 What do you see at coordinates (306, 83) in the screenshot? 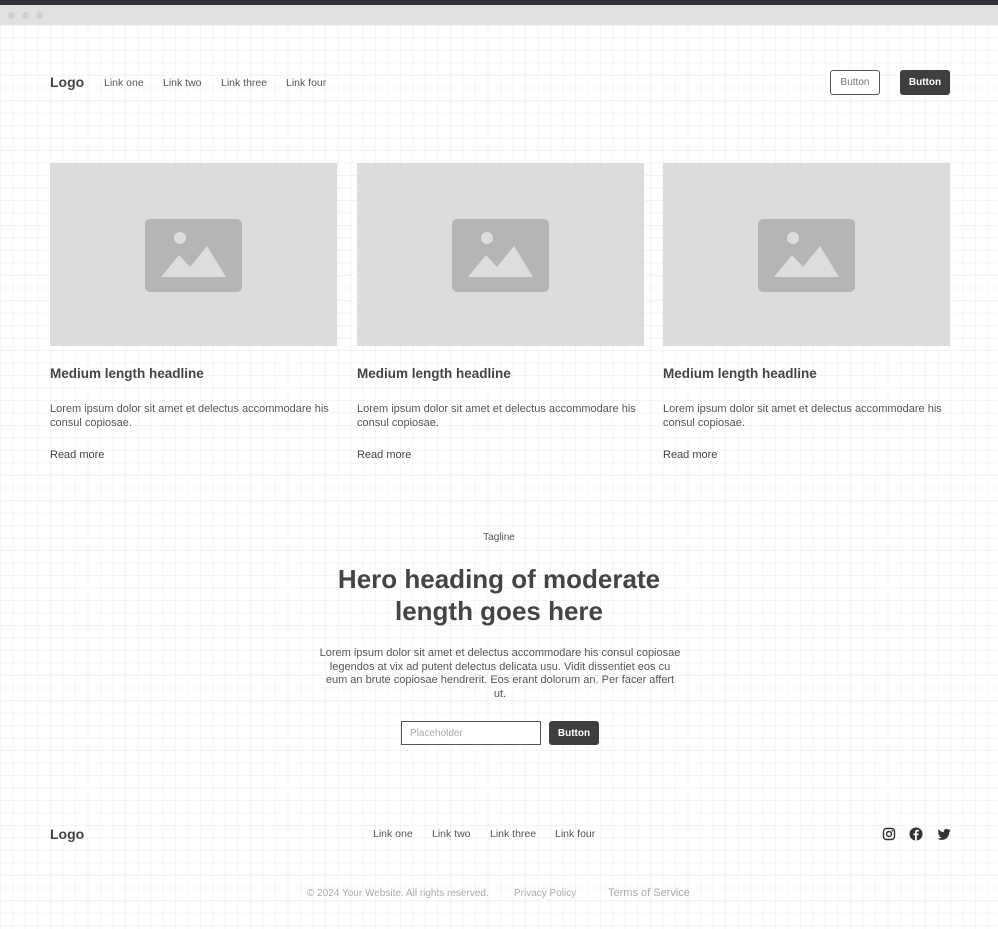
I see `nav-link-four: Link four` at bounding box center [306, 83].